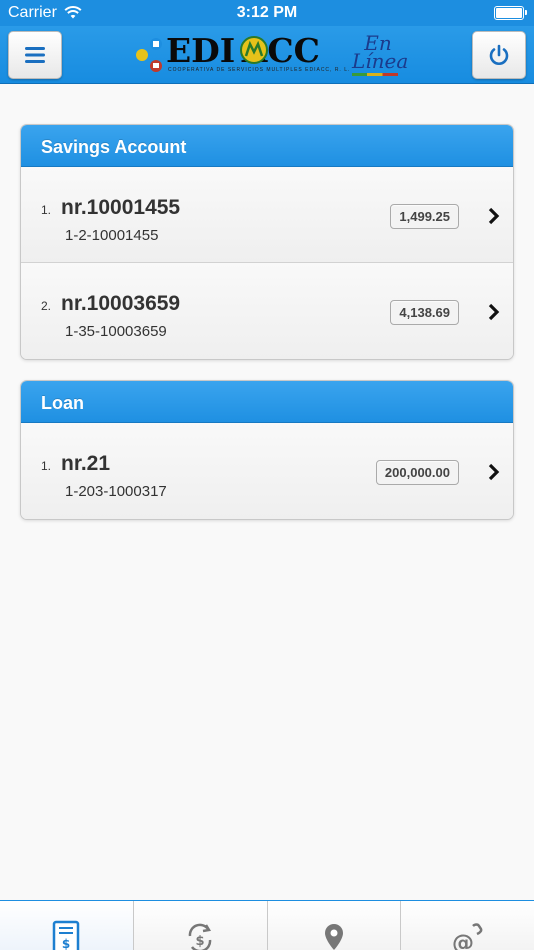  What do you see at coordinates (46, 306) in the screenshot?
I see `item-index: 2.` at bounding box center [46, 306].